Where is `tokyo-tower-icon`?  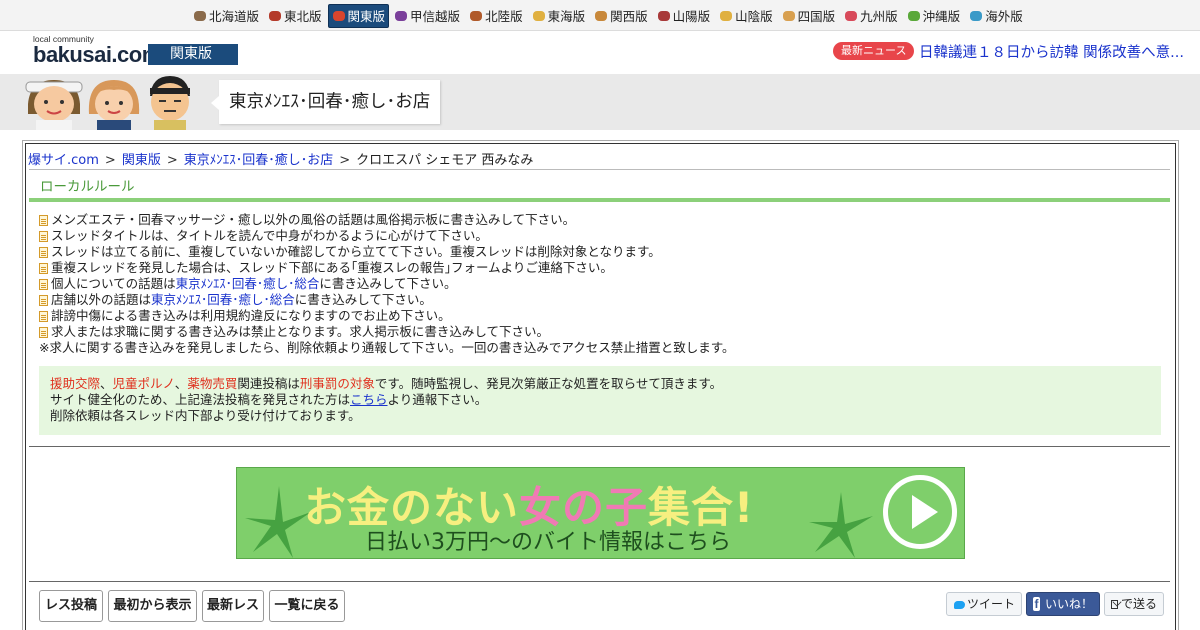
tokyo-tower-icon is located at coordinates (339, 16).